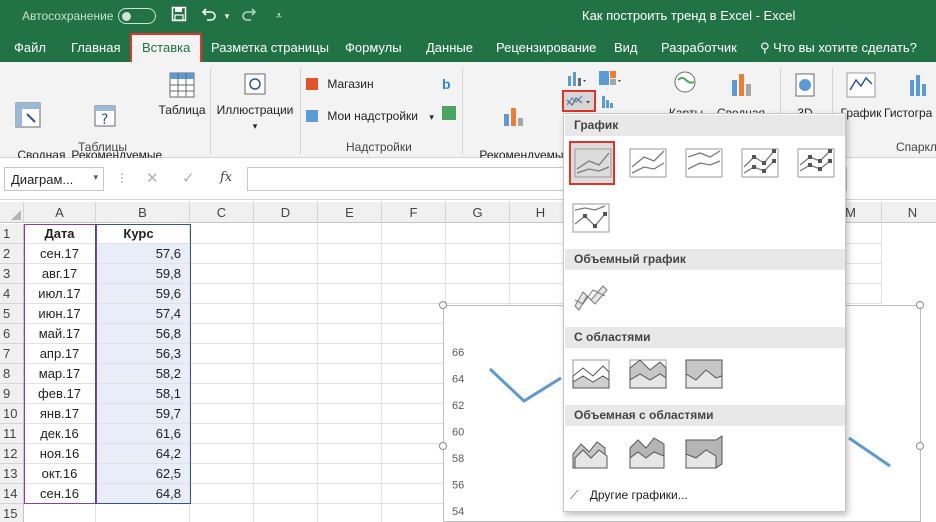 This screenshot has width=936, height=522. I want to click on table-button: Таблица, so click(182, 94).